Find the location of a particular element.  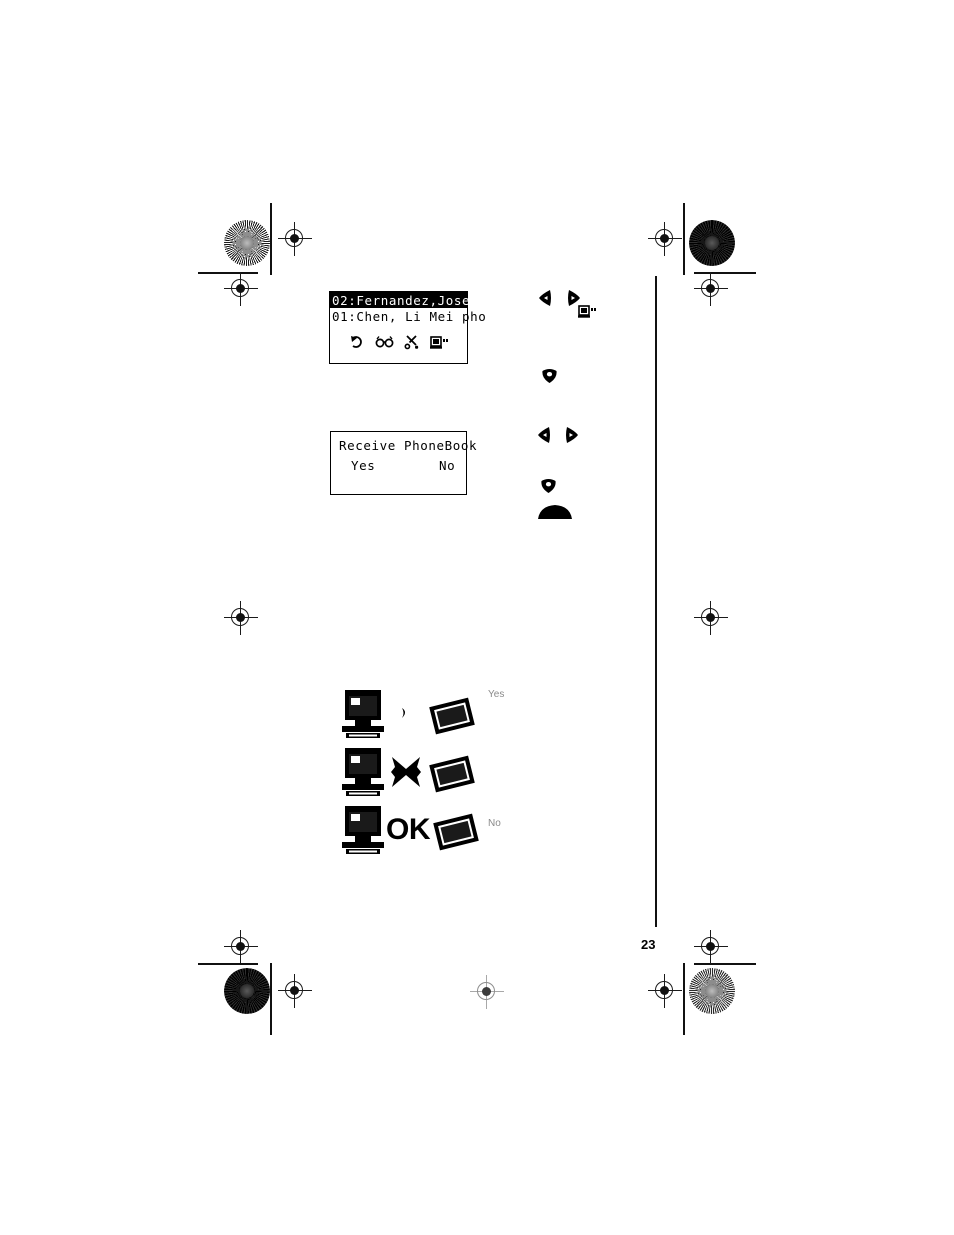

glasses-icon is located at coordinates (385, 342).